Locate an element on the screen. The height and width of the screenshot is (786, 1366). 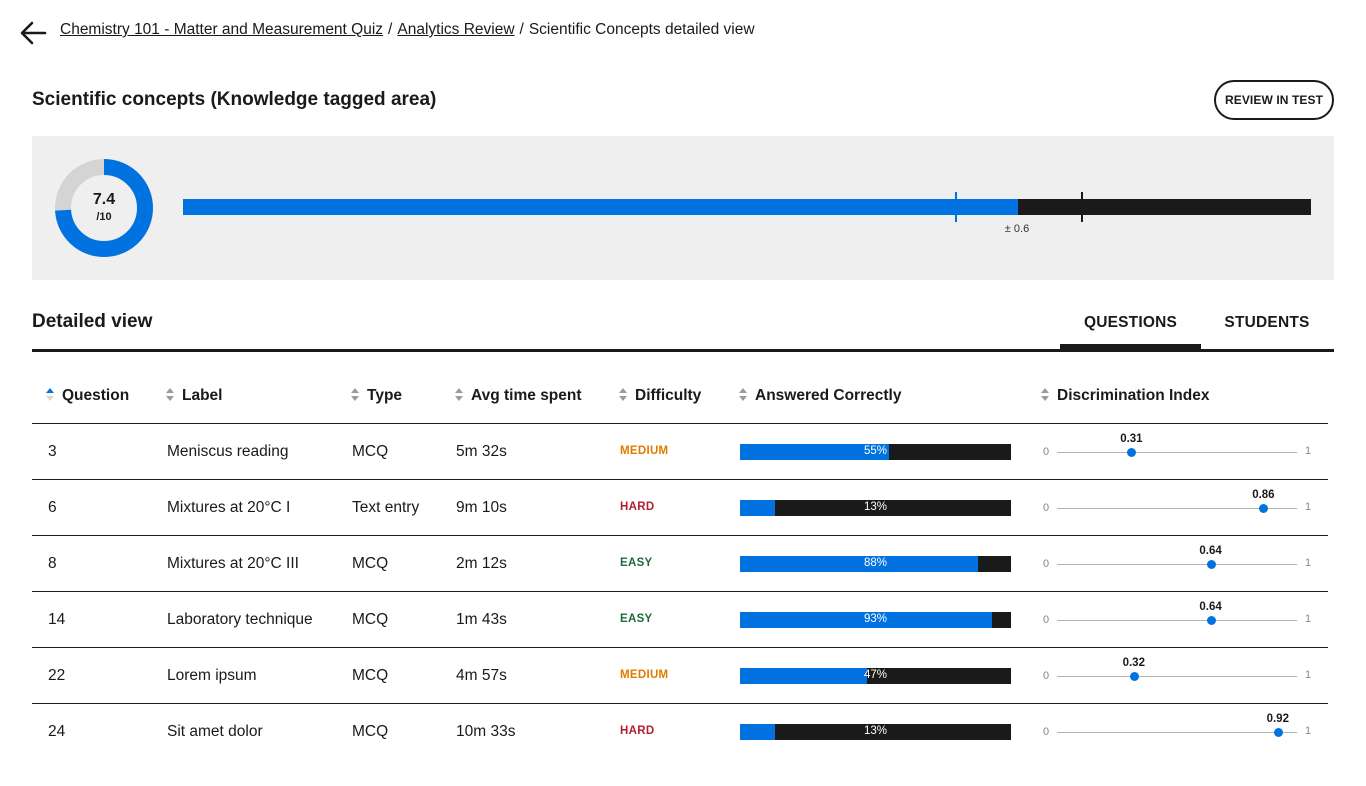
discrimination-index-scale: 0 1 0.92 is located at coordinates (1180, 732).